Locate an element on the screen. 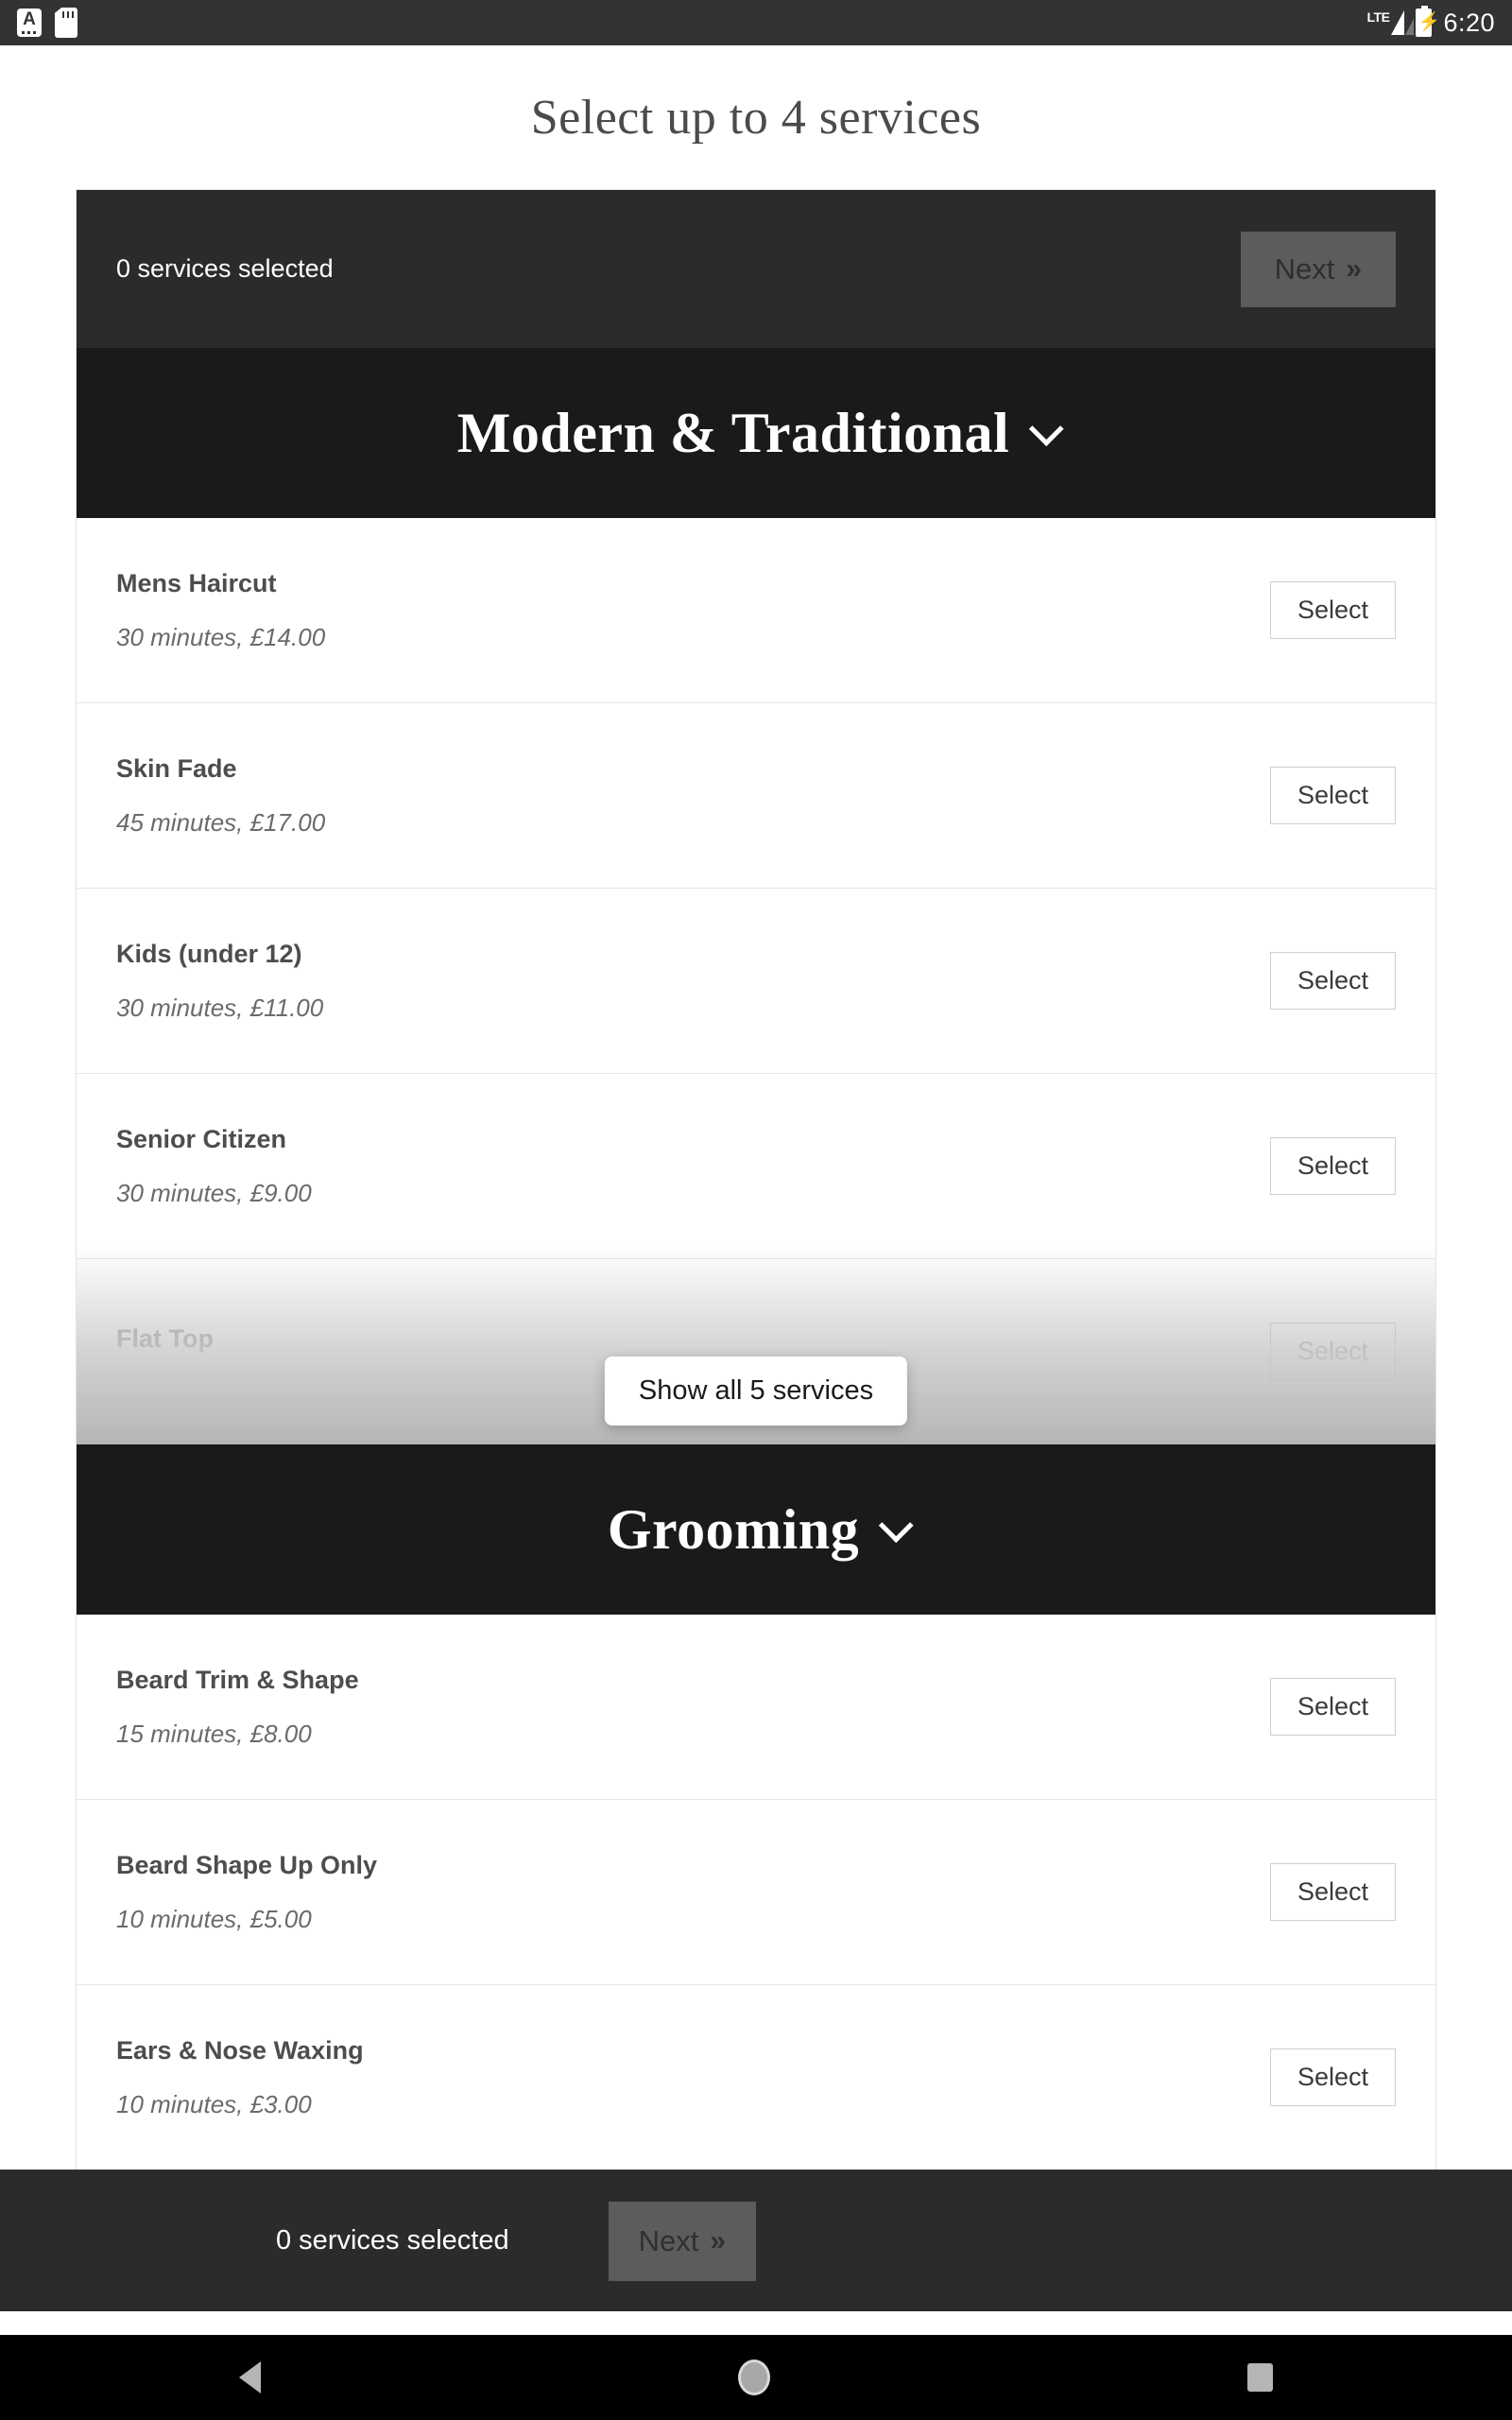  next-button-top-label: Next is located at coordinates (1304, 268).